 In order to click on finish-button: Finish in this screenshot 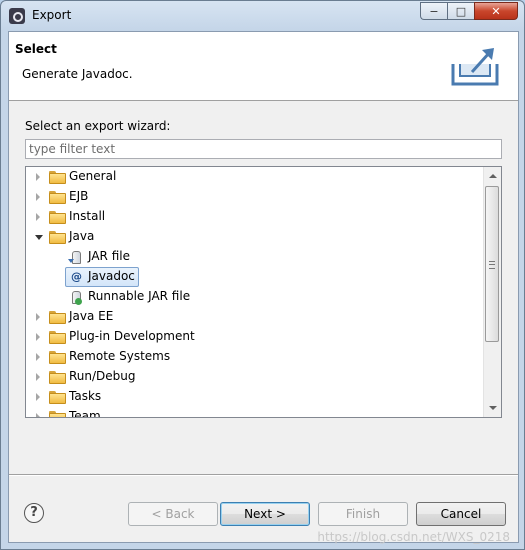, I will do `click(363, 514)`.